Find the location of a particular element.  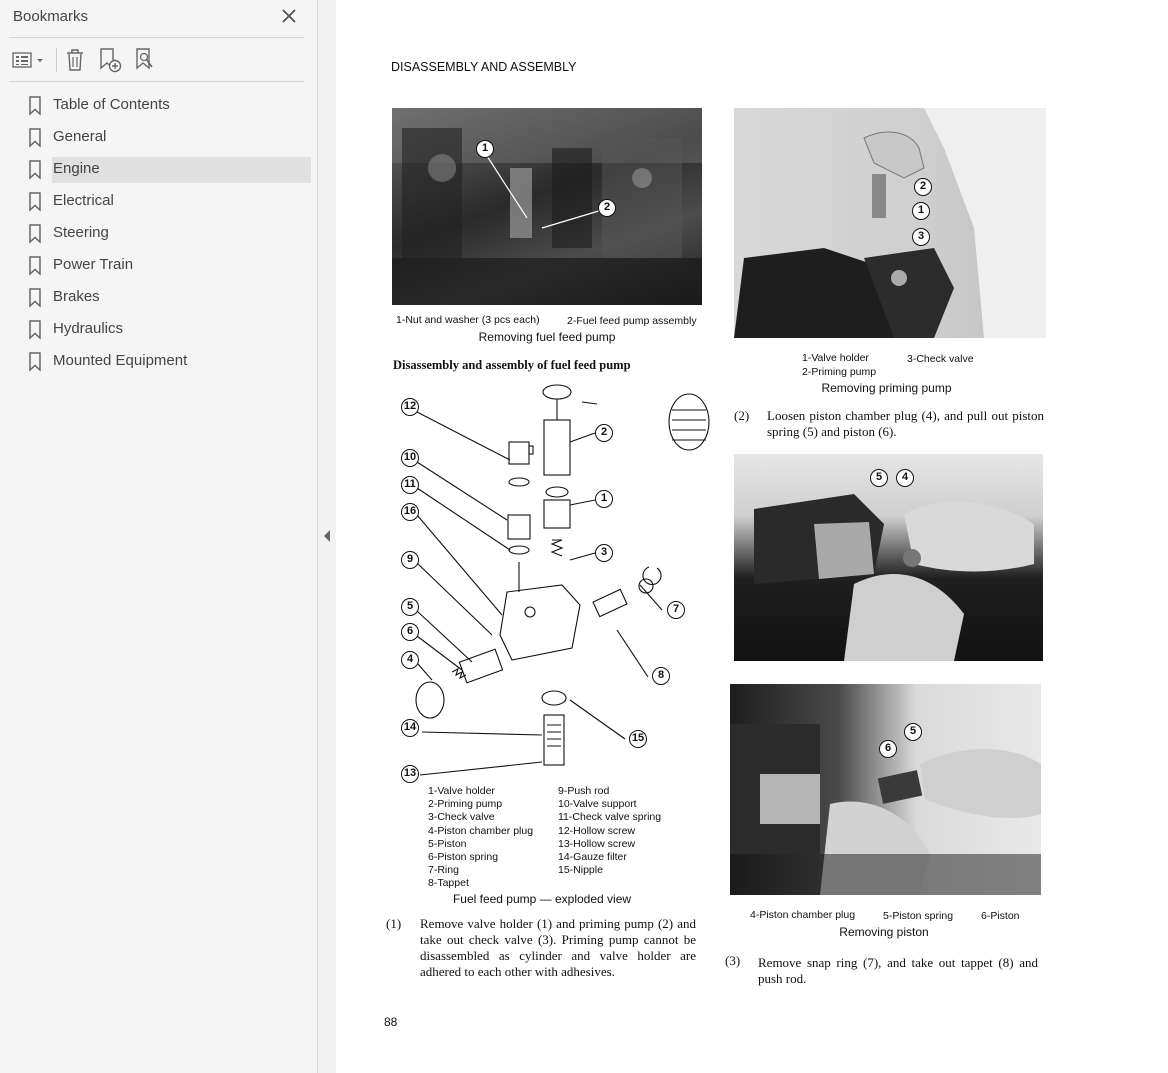

fuel-pump-photo: 1 2 is located at coordinates (547, 206).